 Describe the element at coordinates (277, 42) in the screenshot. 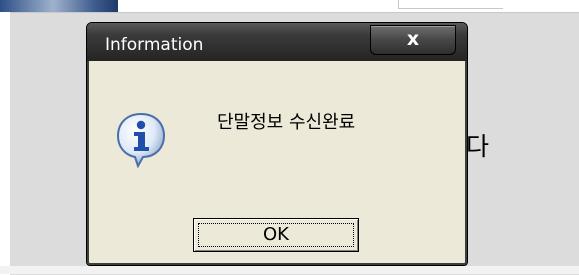

I see `dialog-titlebar: Information x` at that location.